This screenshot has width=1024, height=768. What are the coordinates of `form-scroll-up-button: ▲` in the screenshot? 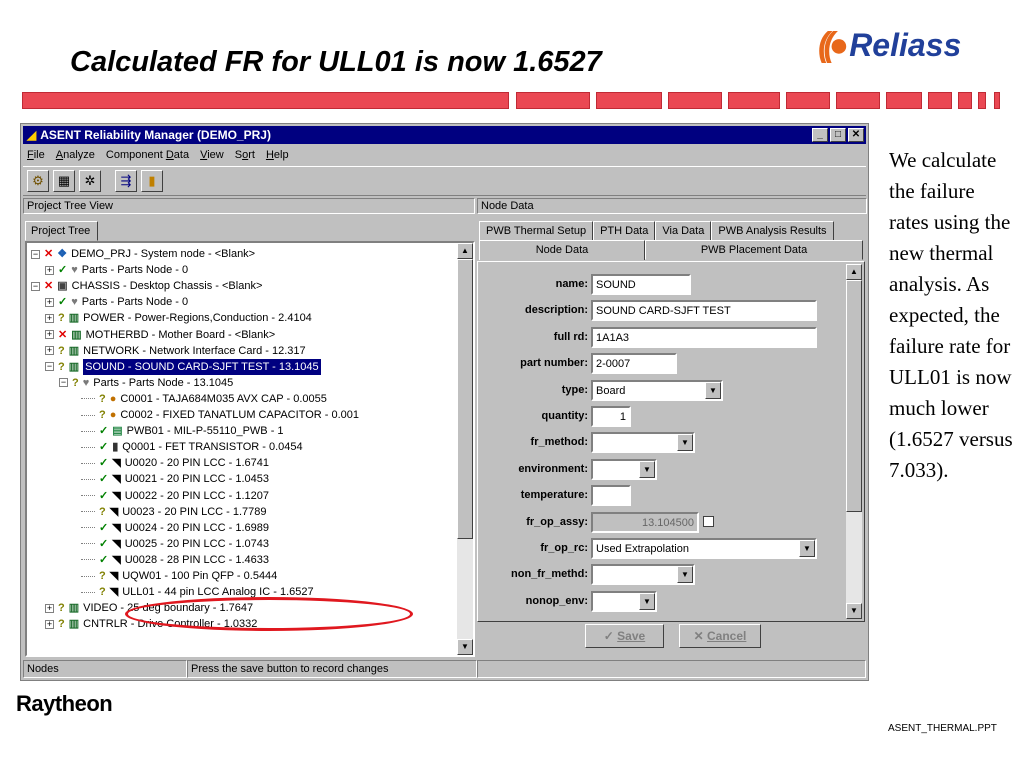 It's located at (854, 272).